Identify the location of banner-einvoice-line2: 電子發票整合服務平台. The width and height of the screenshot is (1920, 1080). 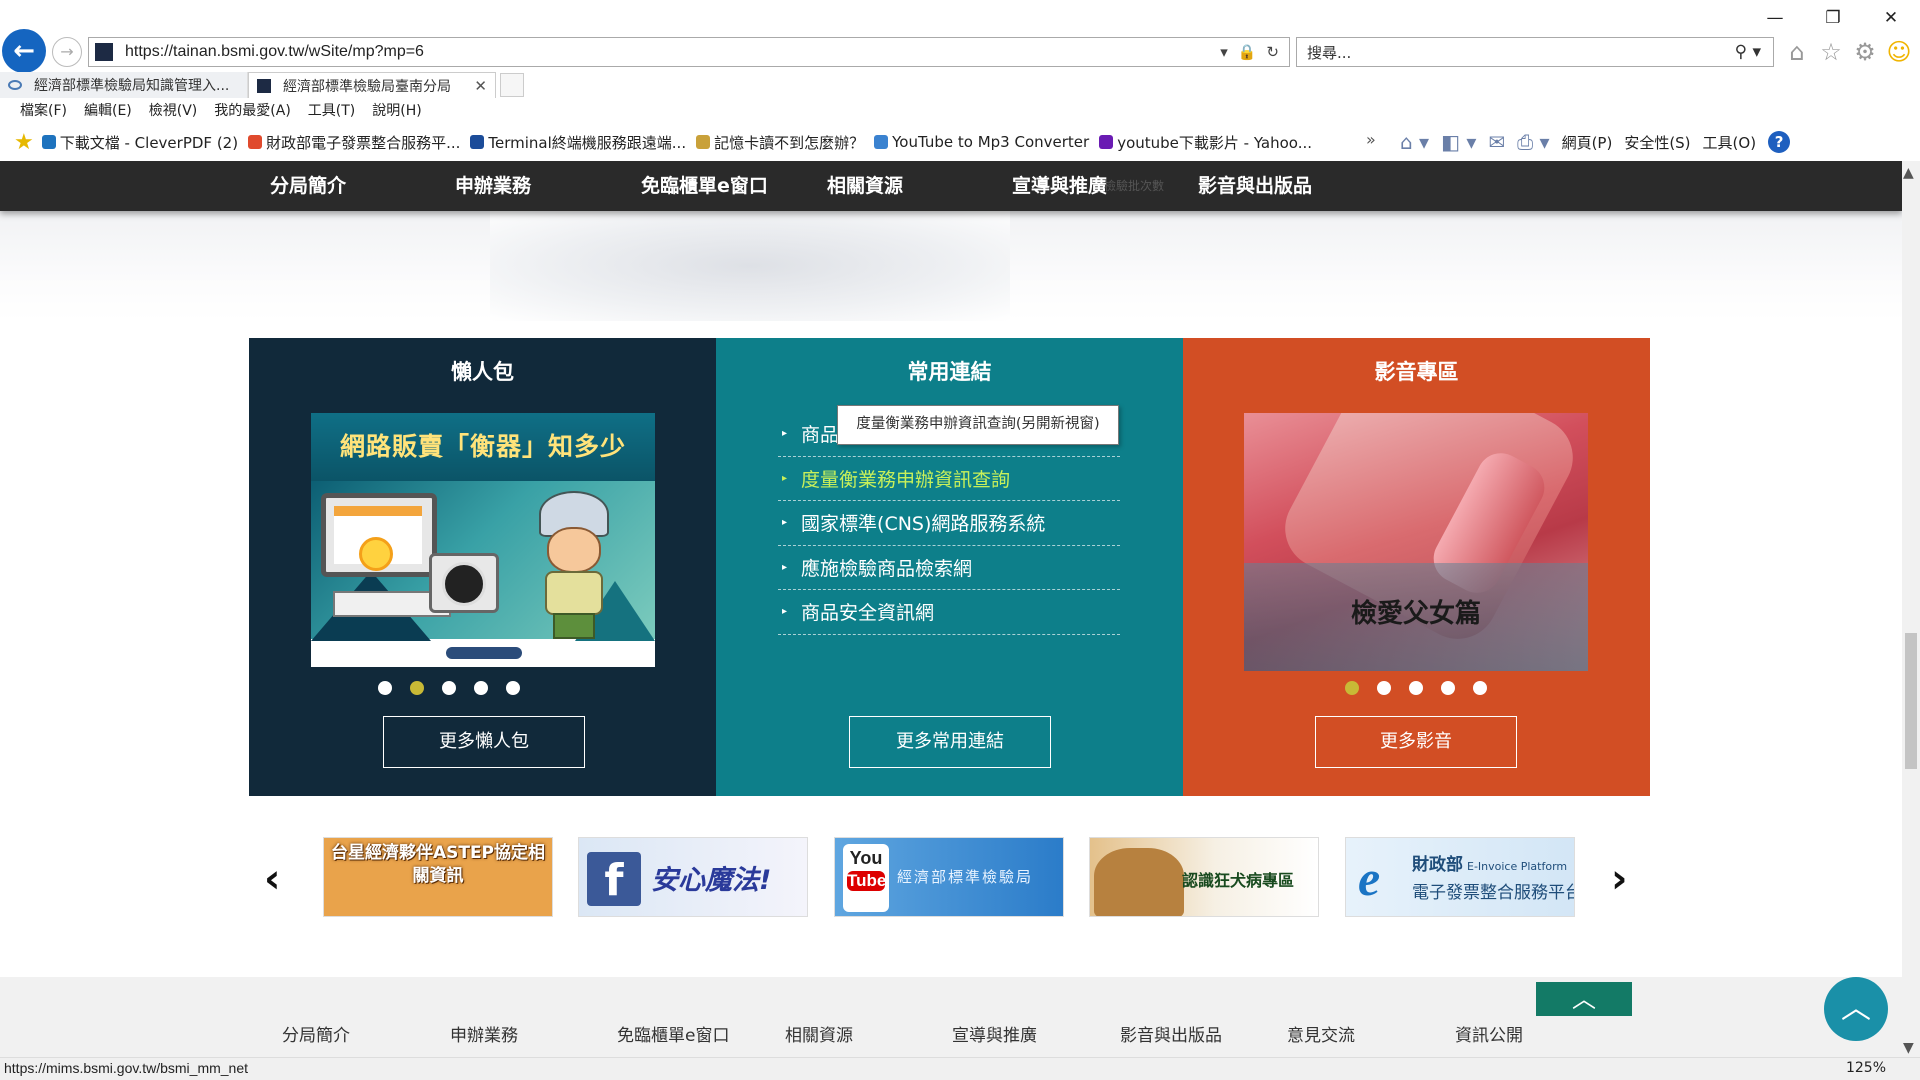
(1493, 893).